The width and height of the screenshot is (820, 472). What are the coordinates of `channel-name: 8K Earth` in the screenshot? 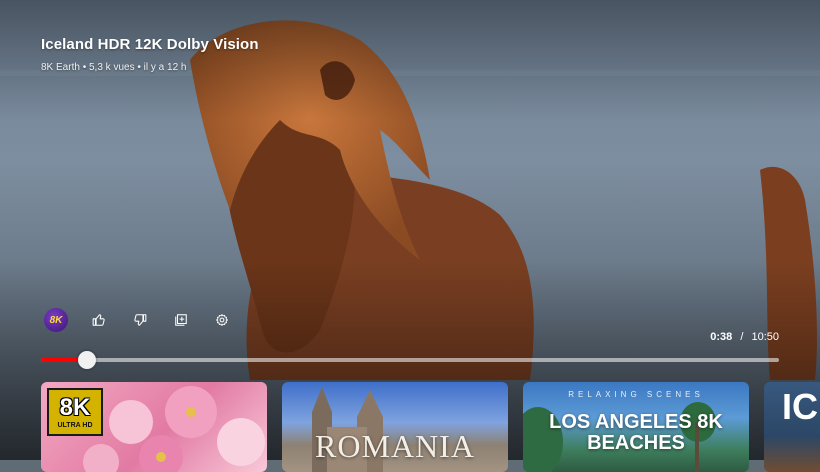 It's located at (60, 67).